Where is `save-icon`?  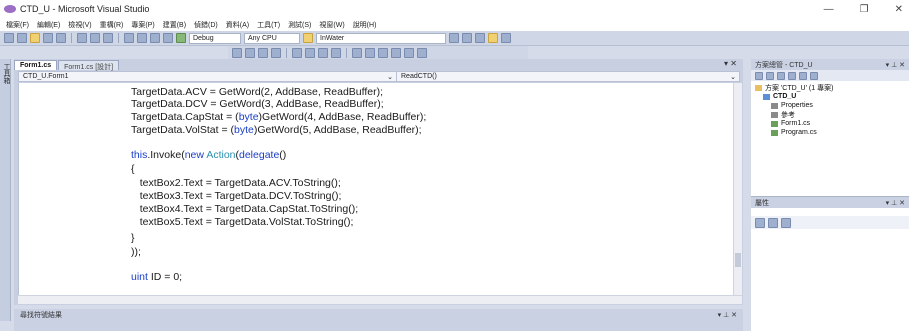 save-icon is located at coordinates (48, 38).